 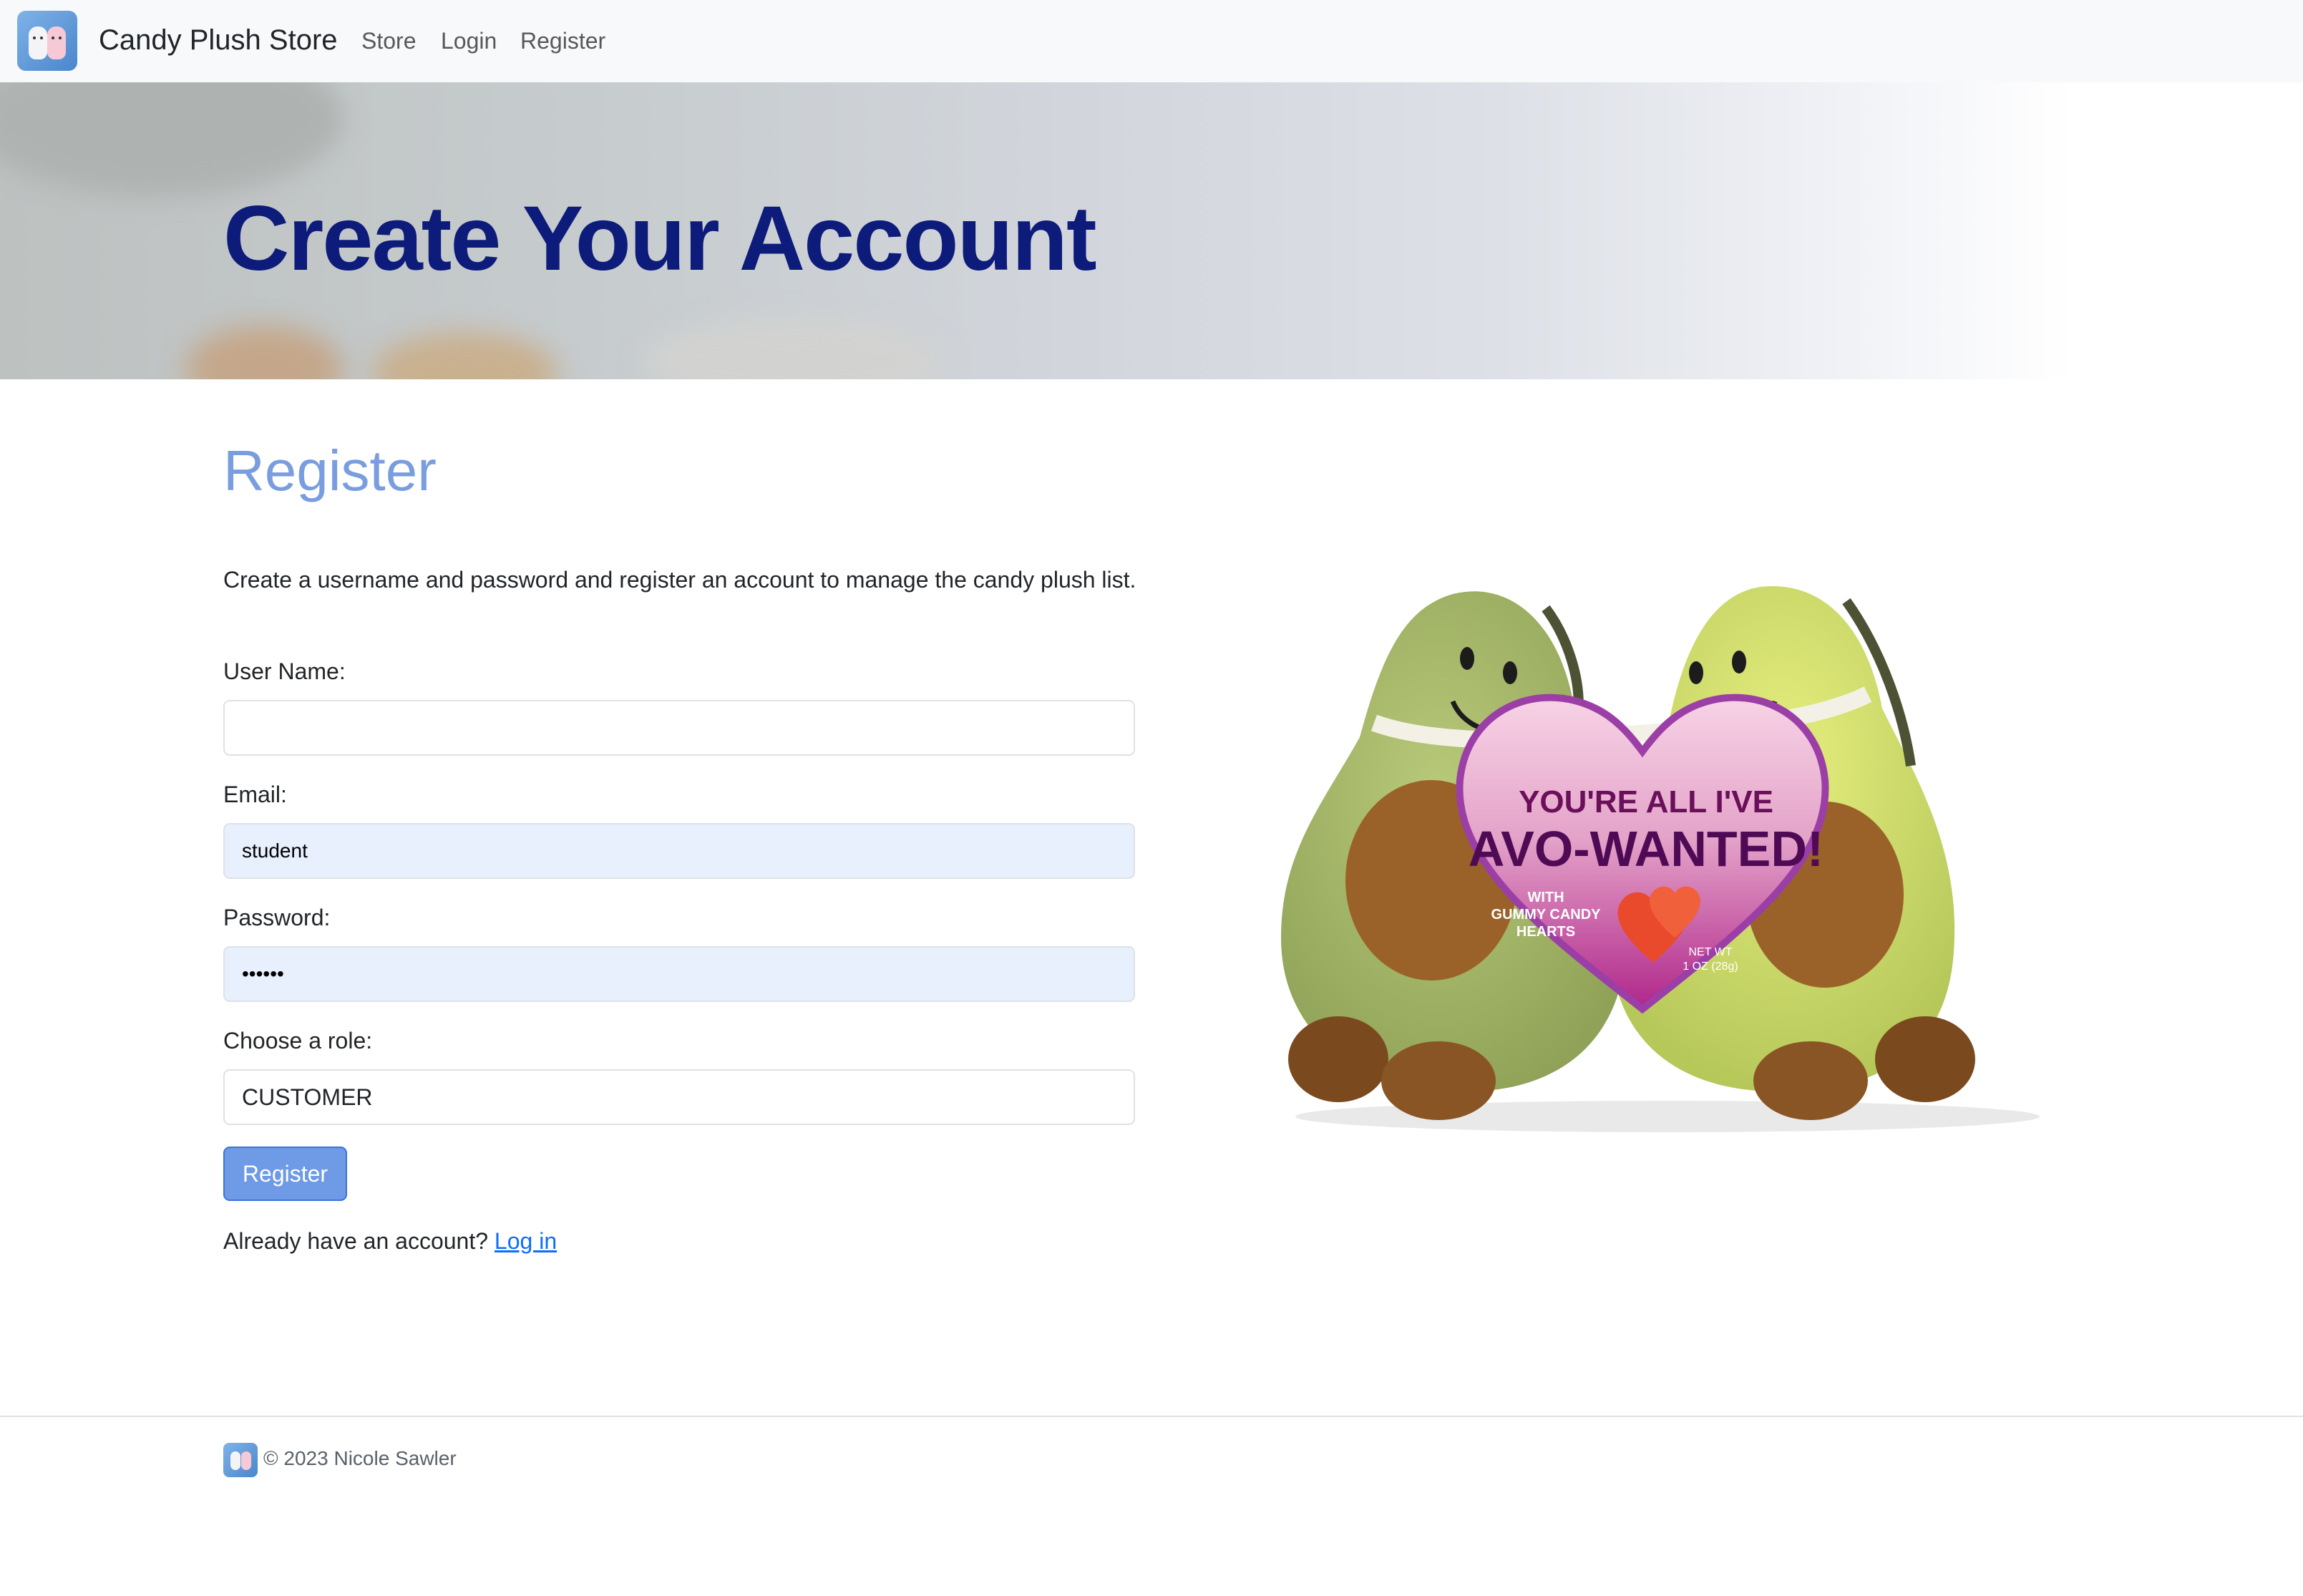 What do you see at coordinates (356, 1241) in the screenshot?
I see `login-prompt-text: Already have an account?` at bounding box center [356, 1241].